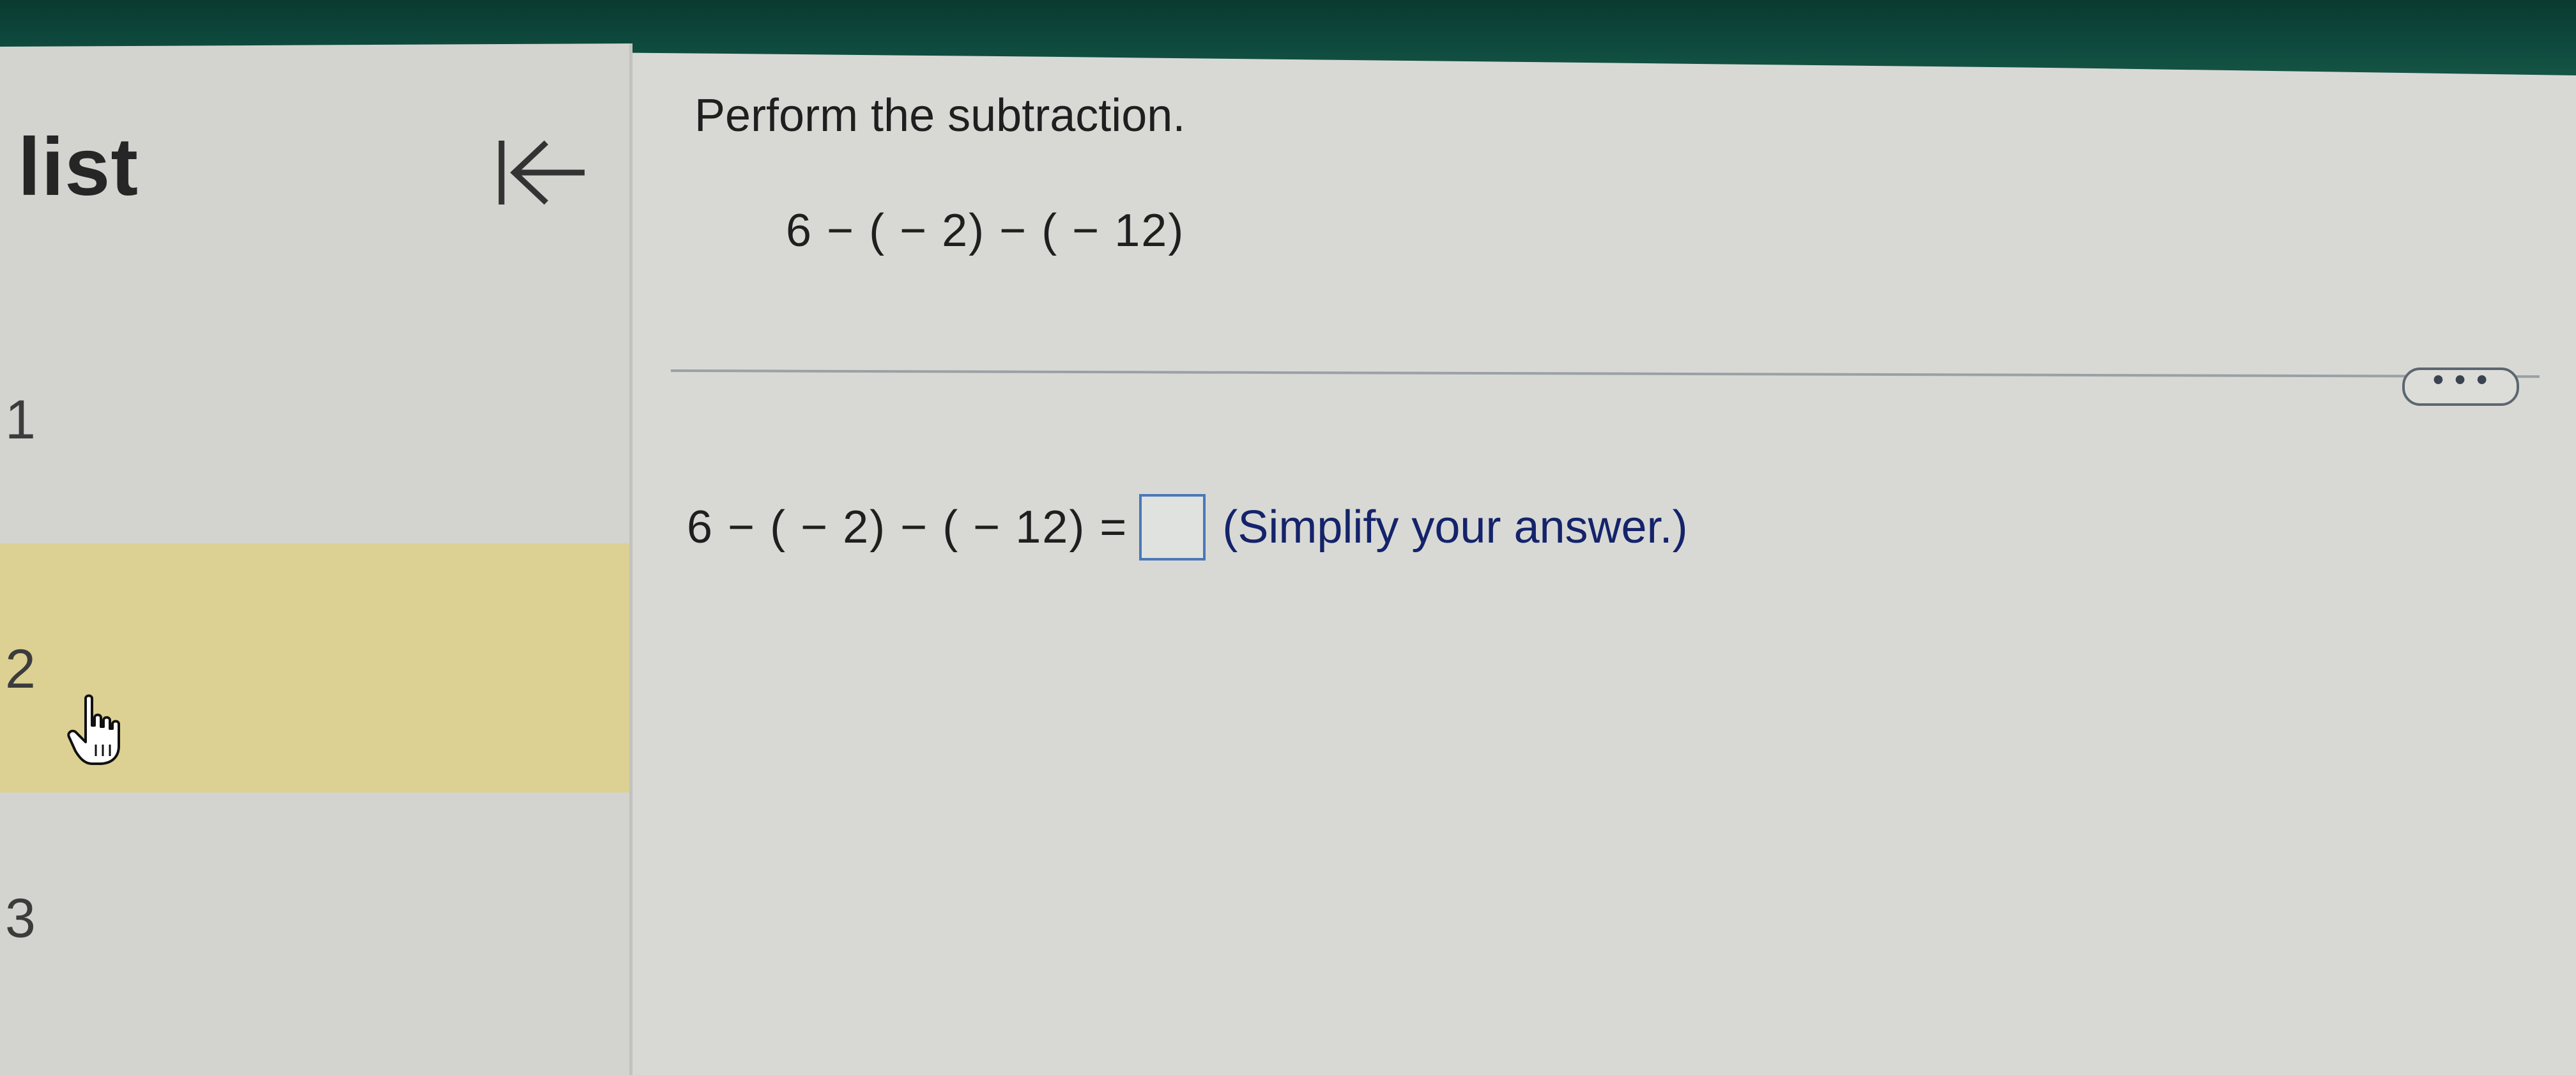 The width and height of the screenshot is (2576, 1075). I want to click on question-item-3: 3, so click(314, 917).